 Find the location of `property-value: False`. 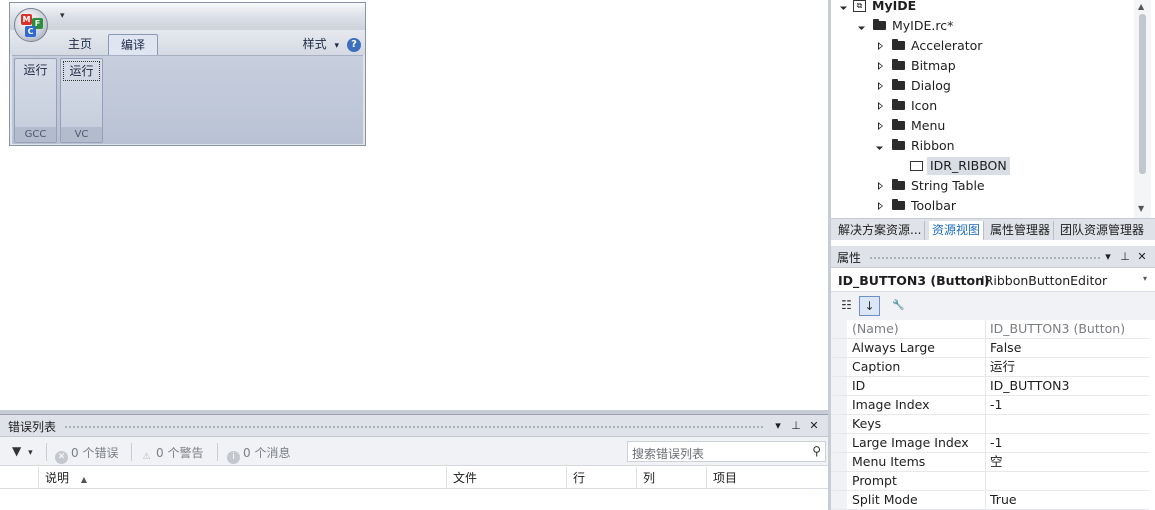

property-value: False is located at coordinates (1067, 348).